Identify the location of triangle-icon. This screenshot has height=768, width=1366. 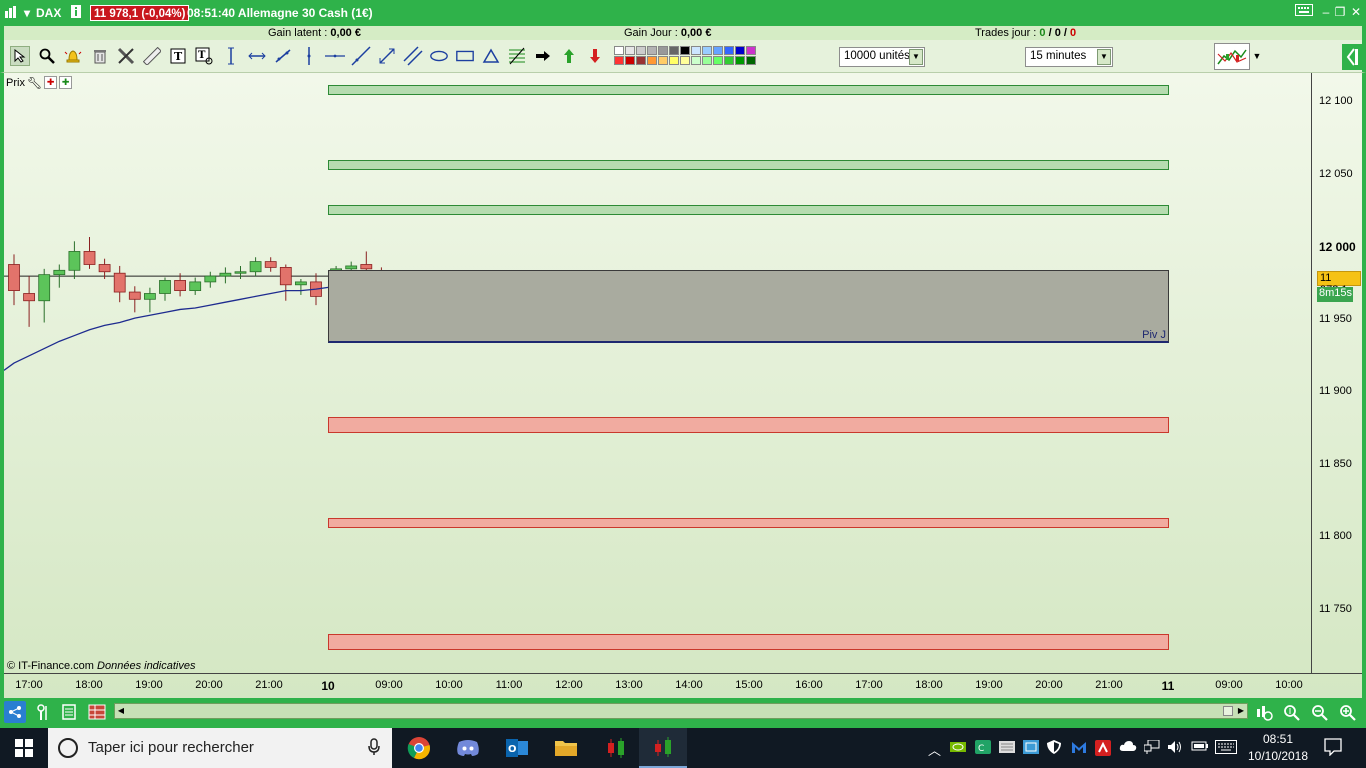
(491, 56).